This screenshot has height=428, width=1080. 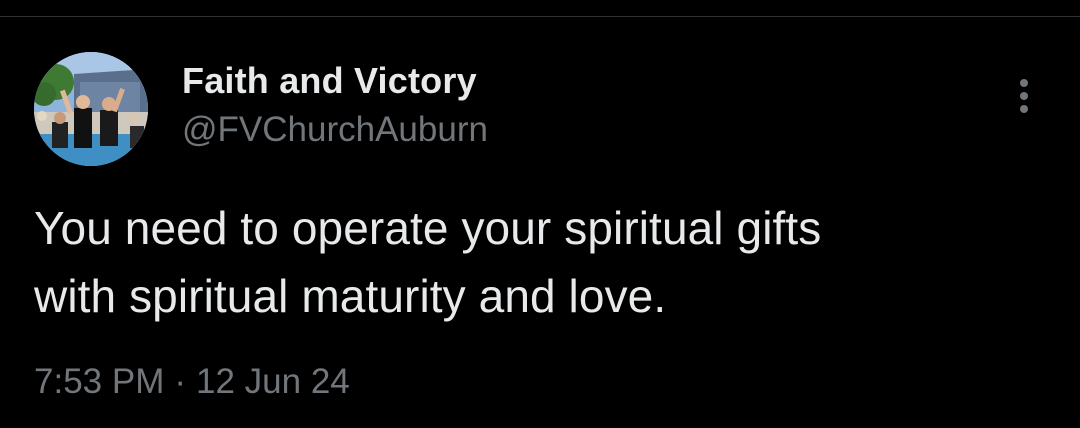 What do you see at coordinates (329, 81) in the screenshot?
I see `author-display-name: Faith and Victory` at bounding box center [329, 81].